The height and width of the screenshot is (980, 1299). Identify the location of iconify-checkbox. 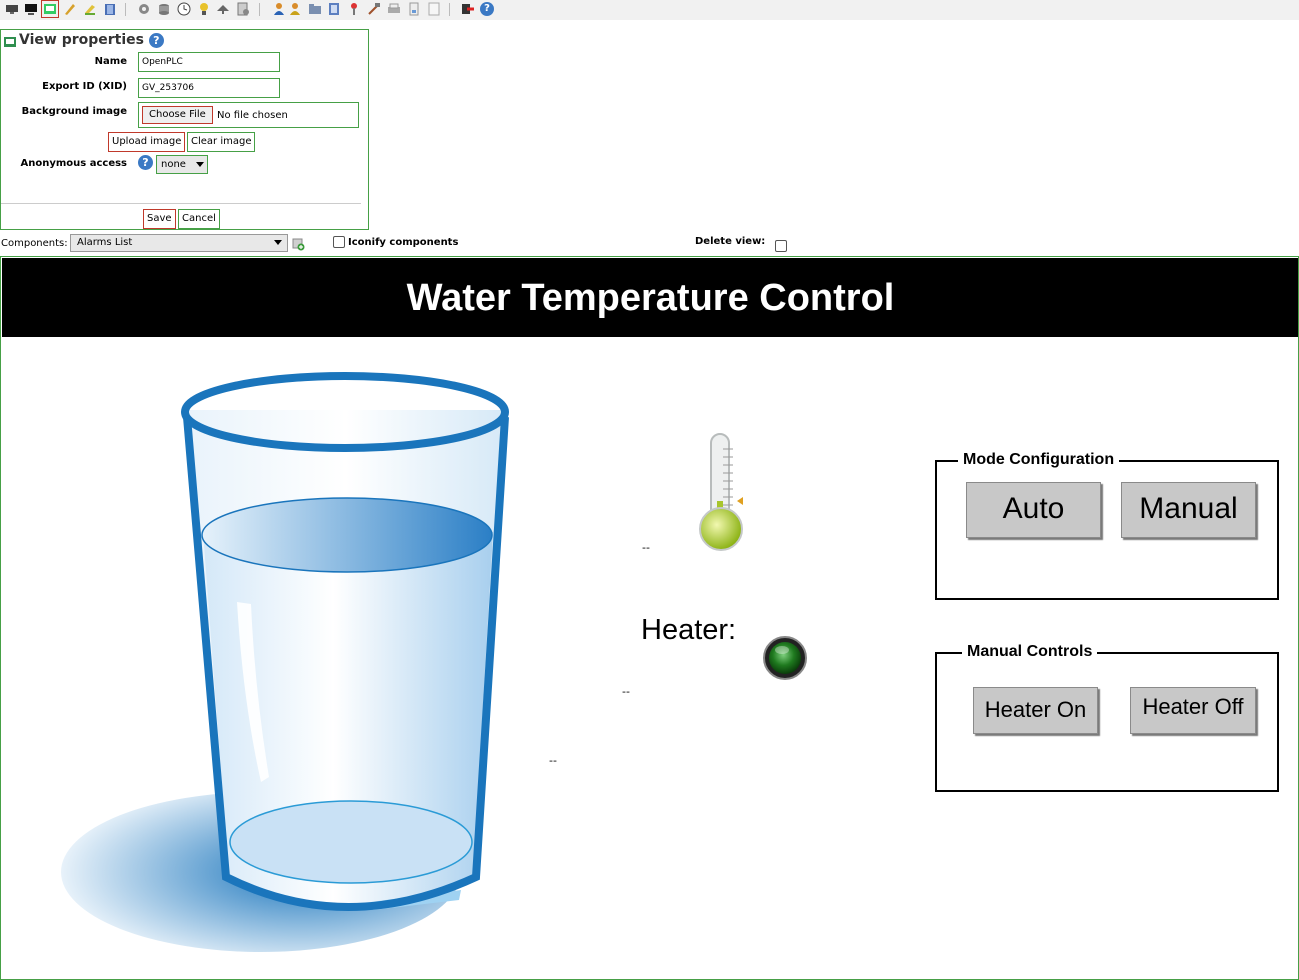
(339, 242).